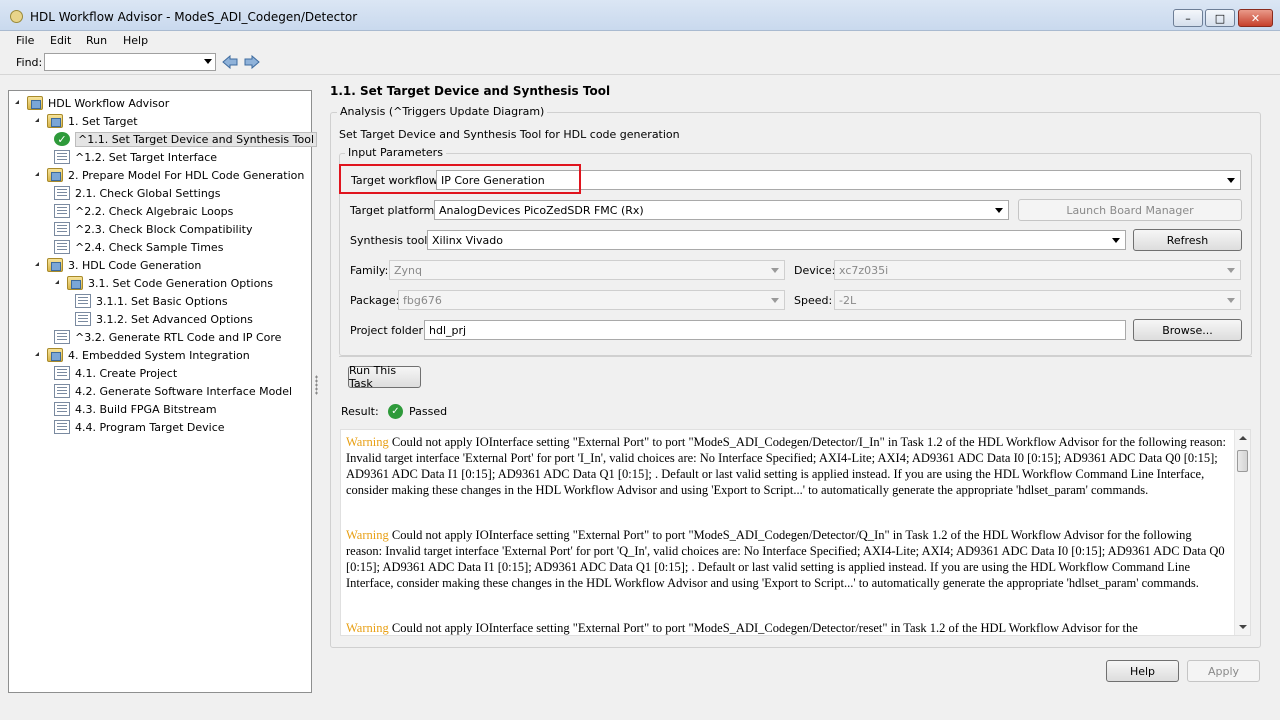 Image resolution: width=1280 pixels, height=720 pixels. Describe the element at coordinates (422, 300) in the screenshot. I see `package-value: fbg676` at that location.